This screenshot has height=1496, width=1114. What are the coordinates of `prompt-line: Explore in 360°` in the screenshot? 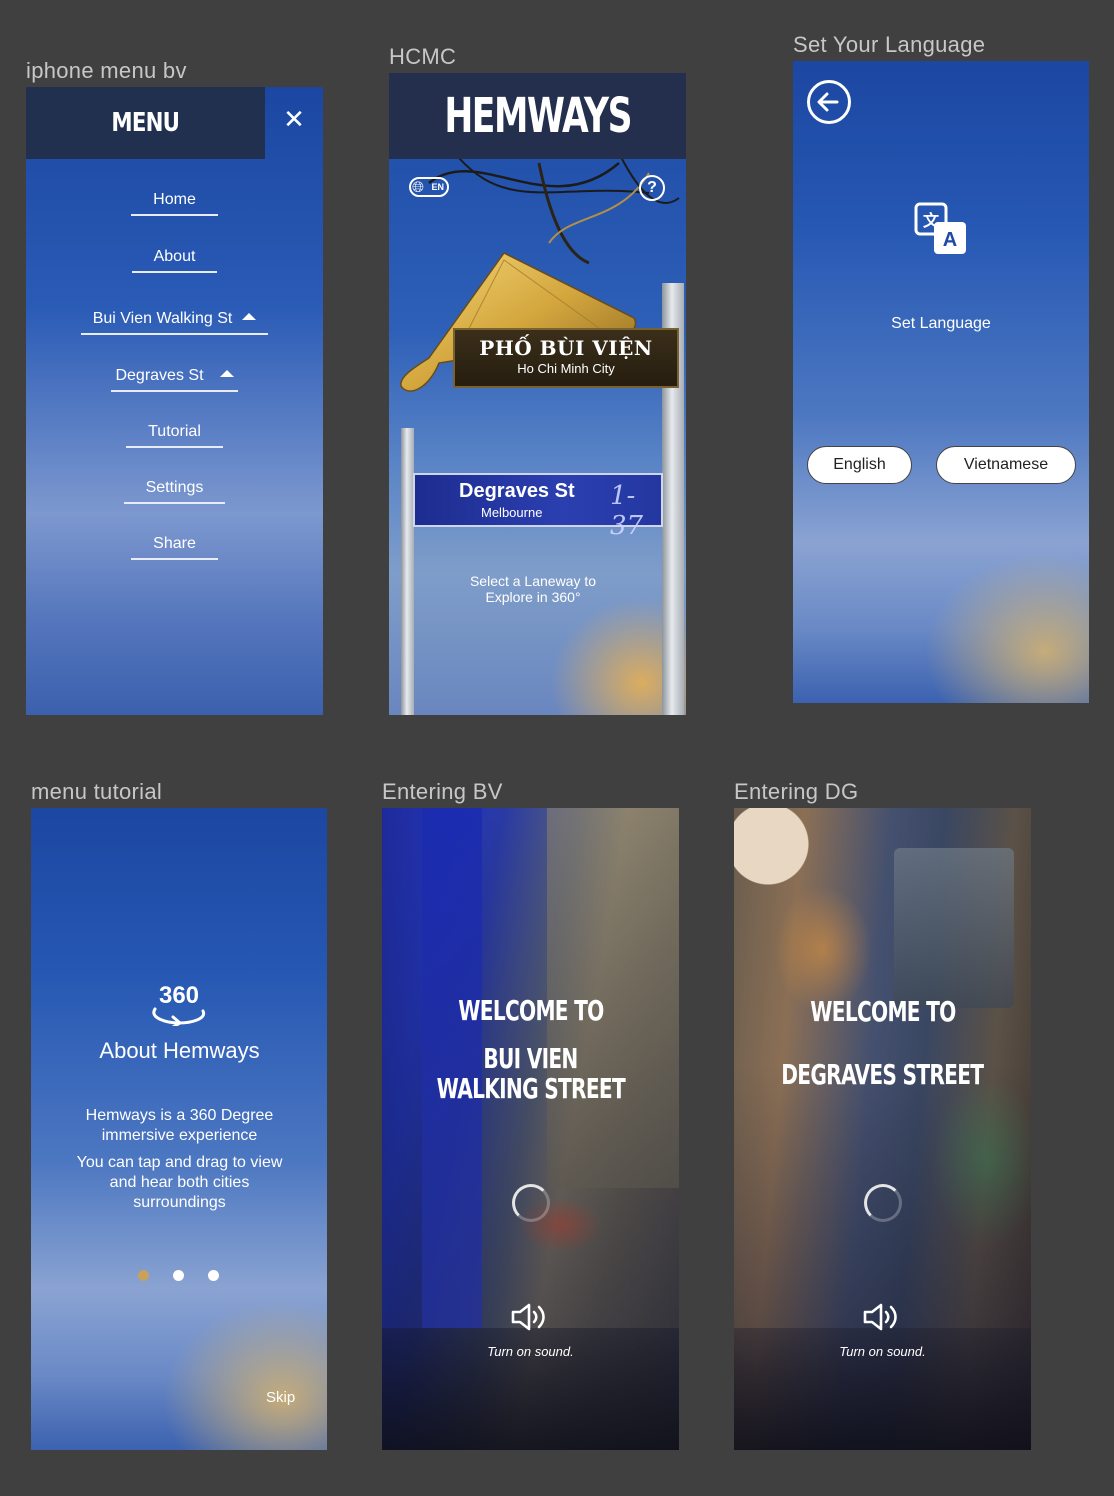 It's located at (533, 597).